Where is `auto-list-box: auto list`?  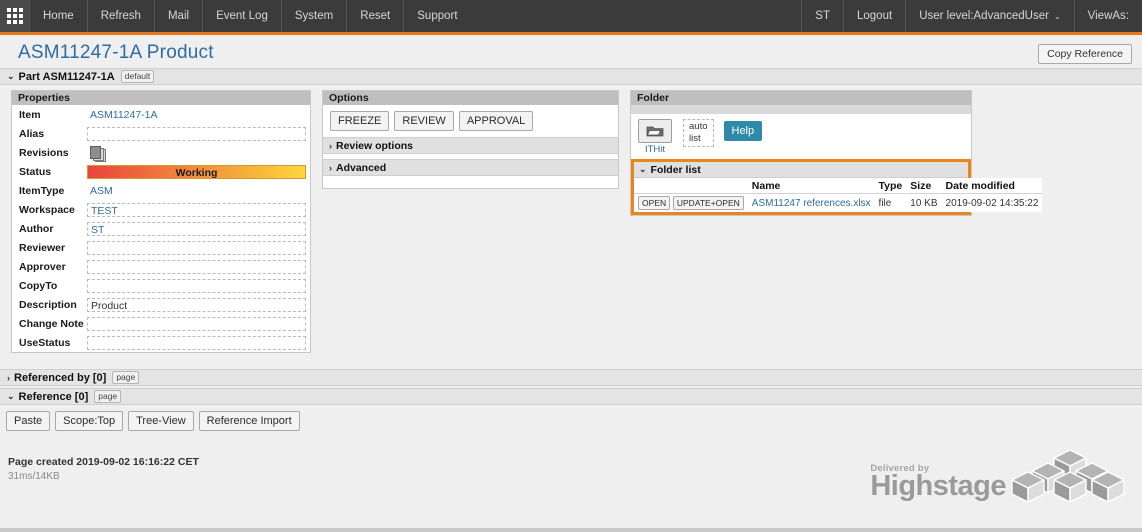
auto-list-box: auto list is located at coordinates (698, 133).